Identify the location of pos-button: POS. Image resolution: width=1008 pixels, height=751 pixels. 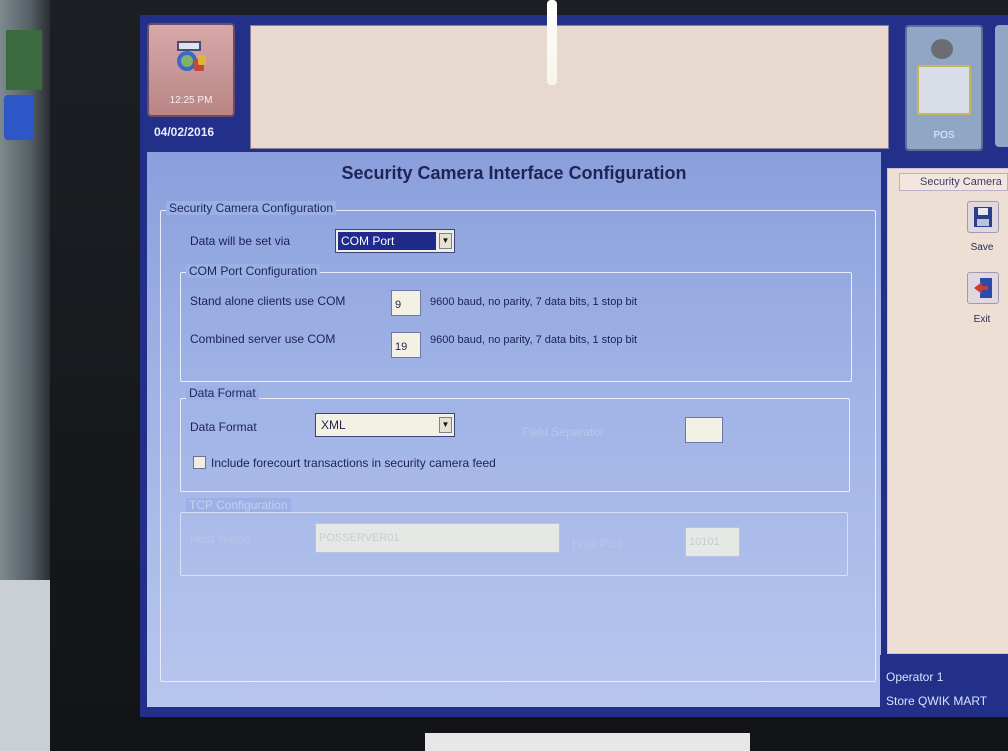
(944, 88).